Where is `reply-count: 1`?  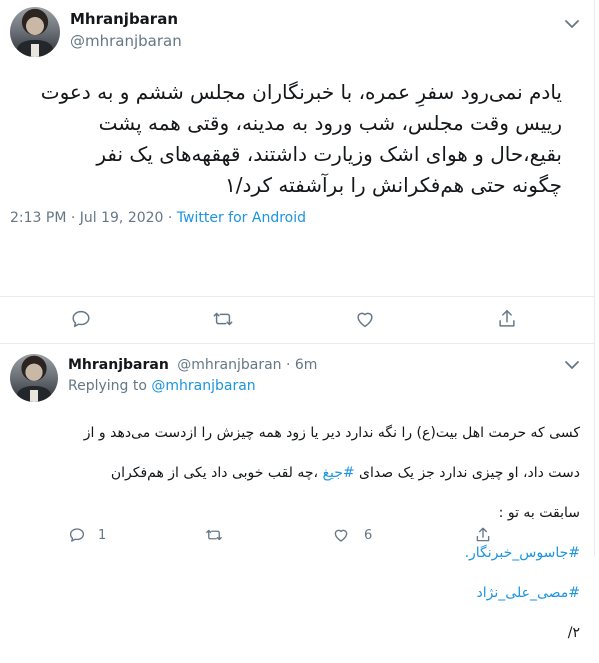
reply-count: 1 is located at coordinates (102, 535).